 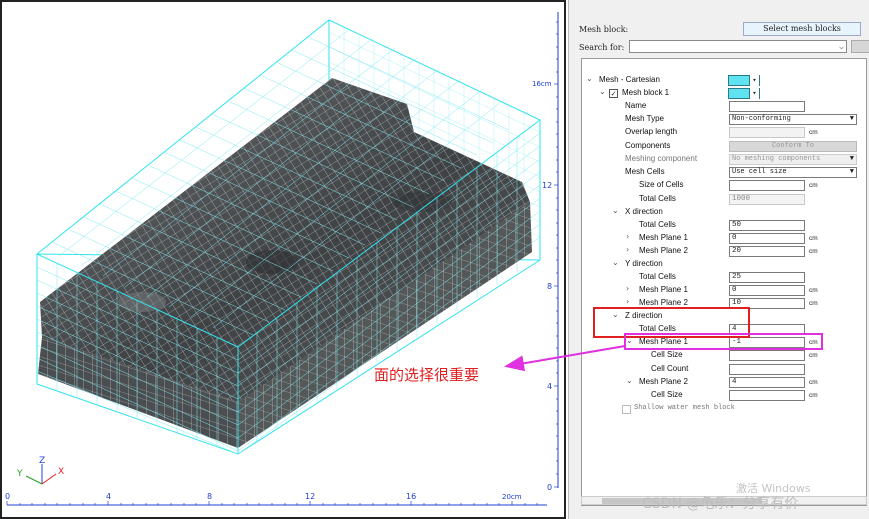 What do you see at coordinates (663, 250) in the screenshot?
I see `x-plane2-label: Mesh Plane 2` at bounding box center [663, 250].